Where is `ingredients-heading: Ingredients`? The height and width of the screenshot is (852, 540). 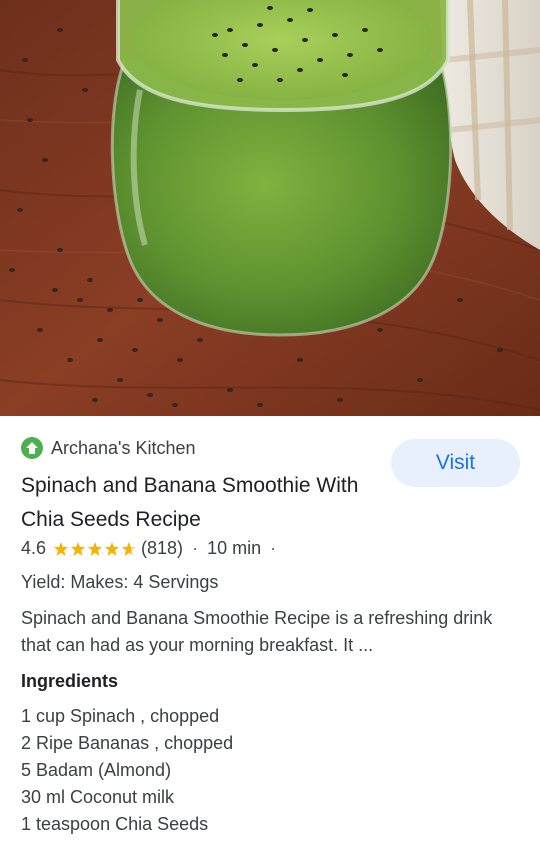
ingredients-heading: Ingredients is located at coordinates (70, 681).